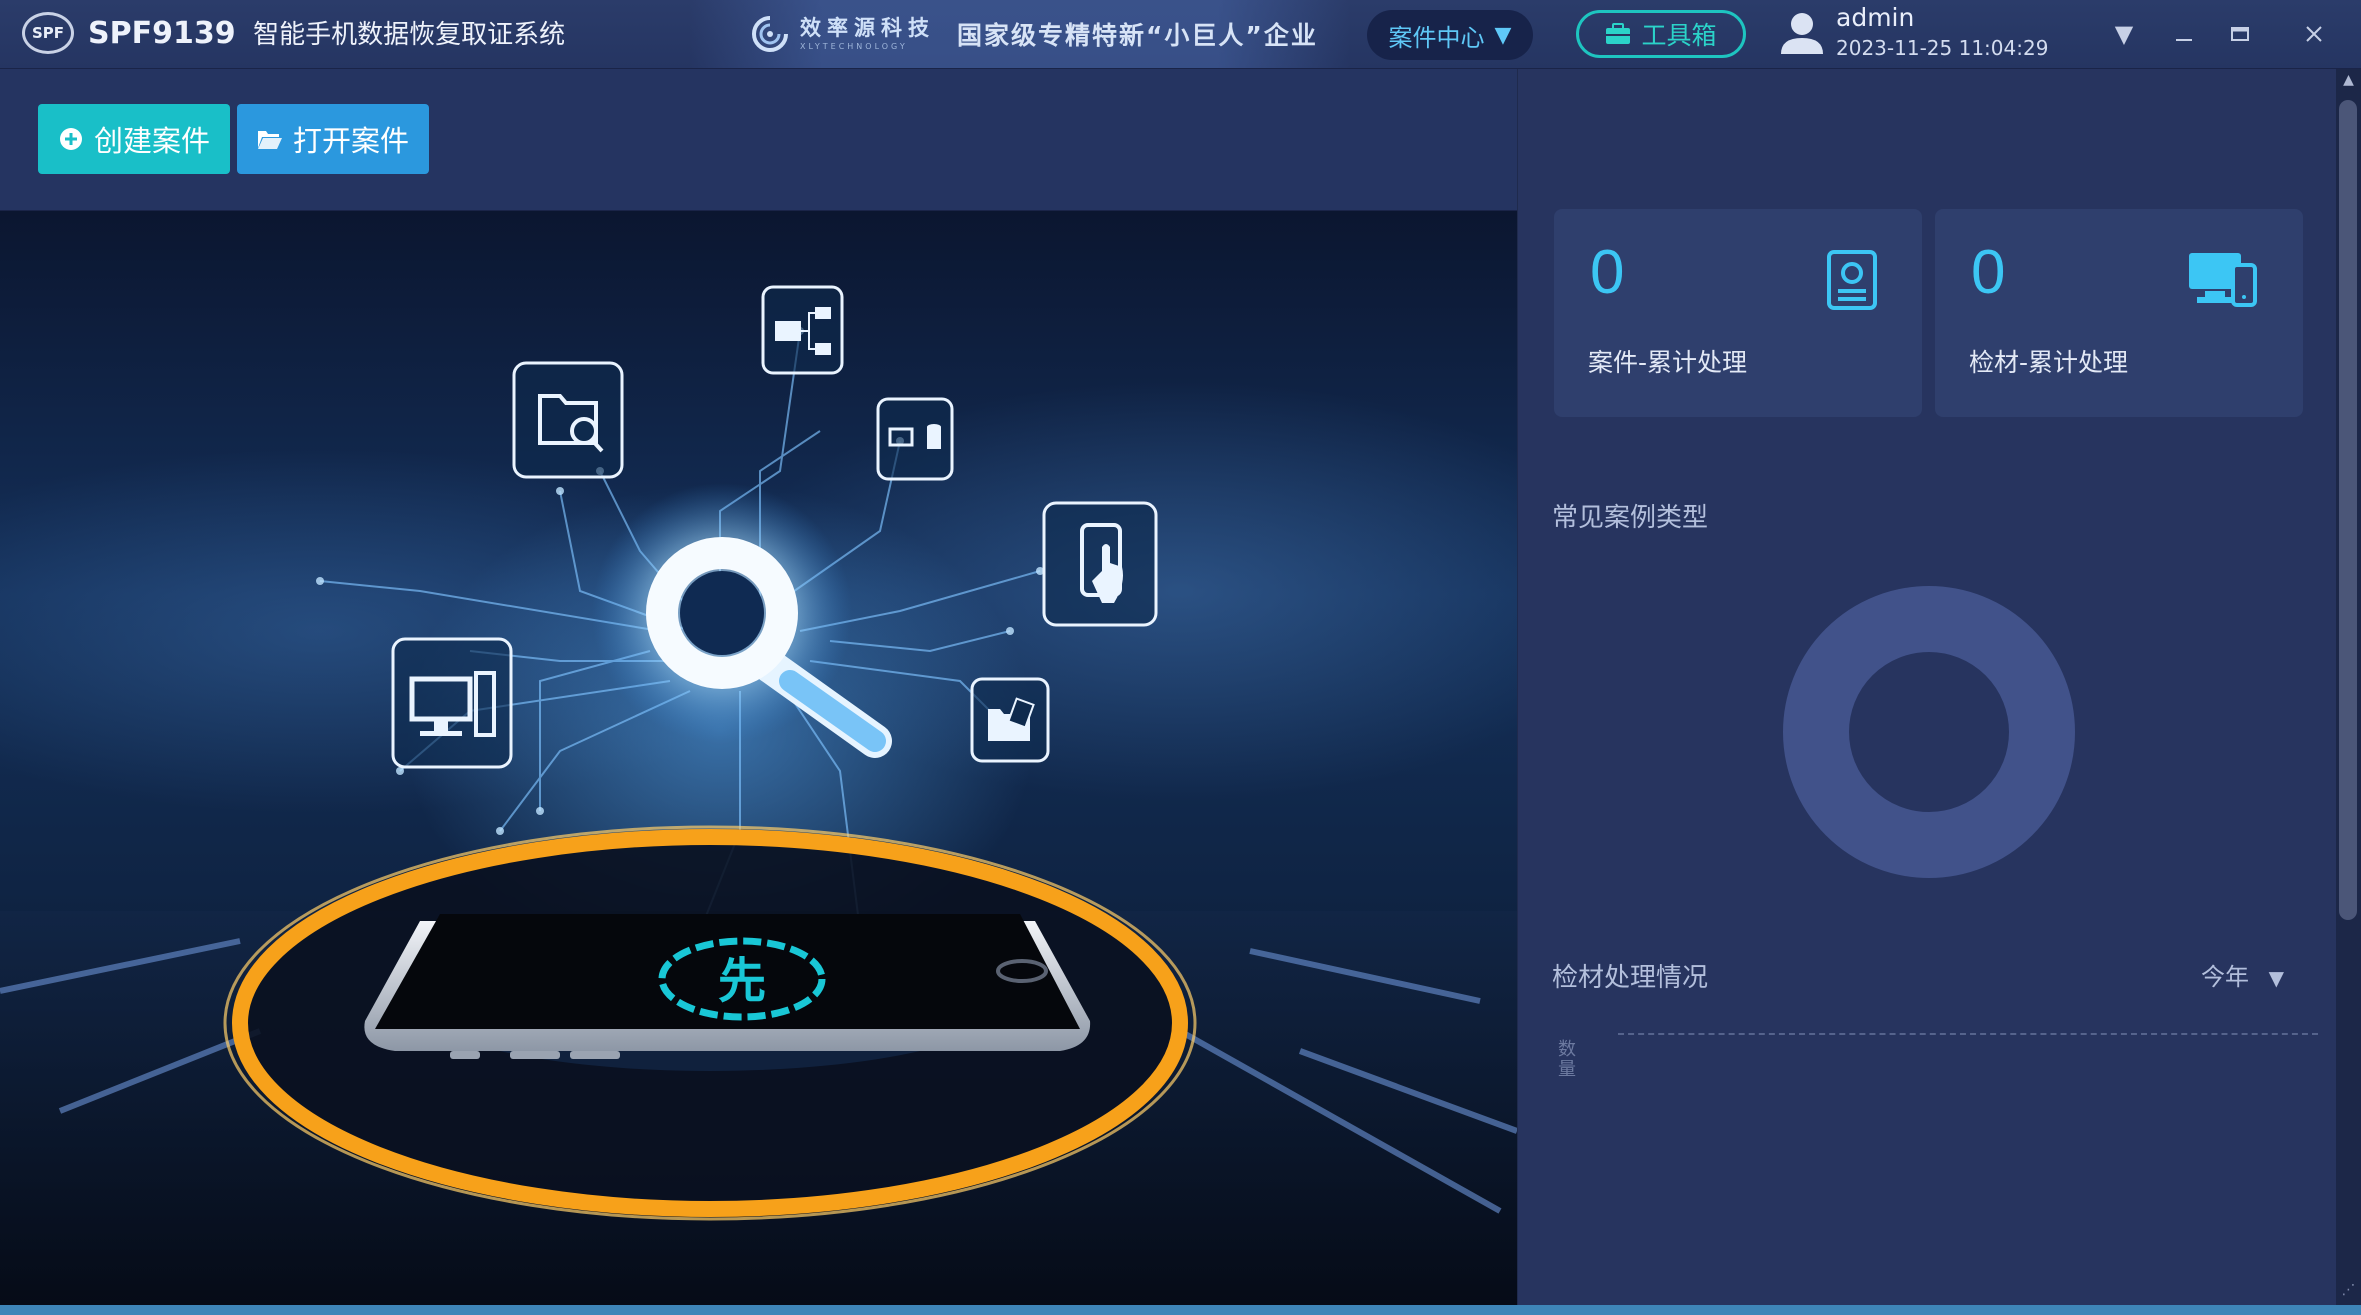 The width and height of the screenshot is (2361, 1315). What do you see at coordinates (770, 34) in the screenshot?
I see `company-logo-icon` at bounding box center [770, 34].